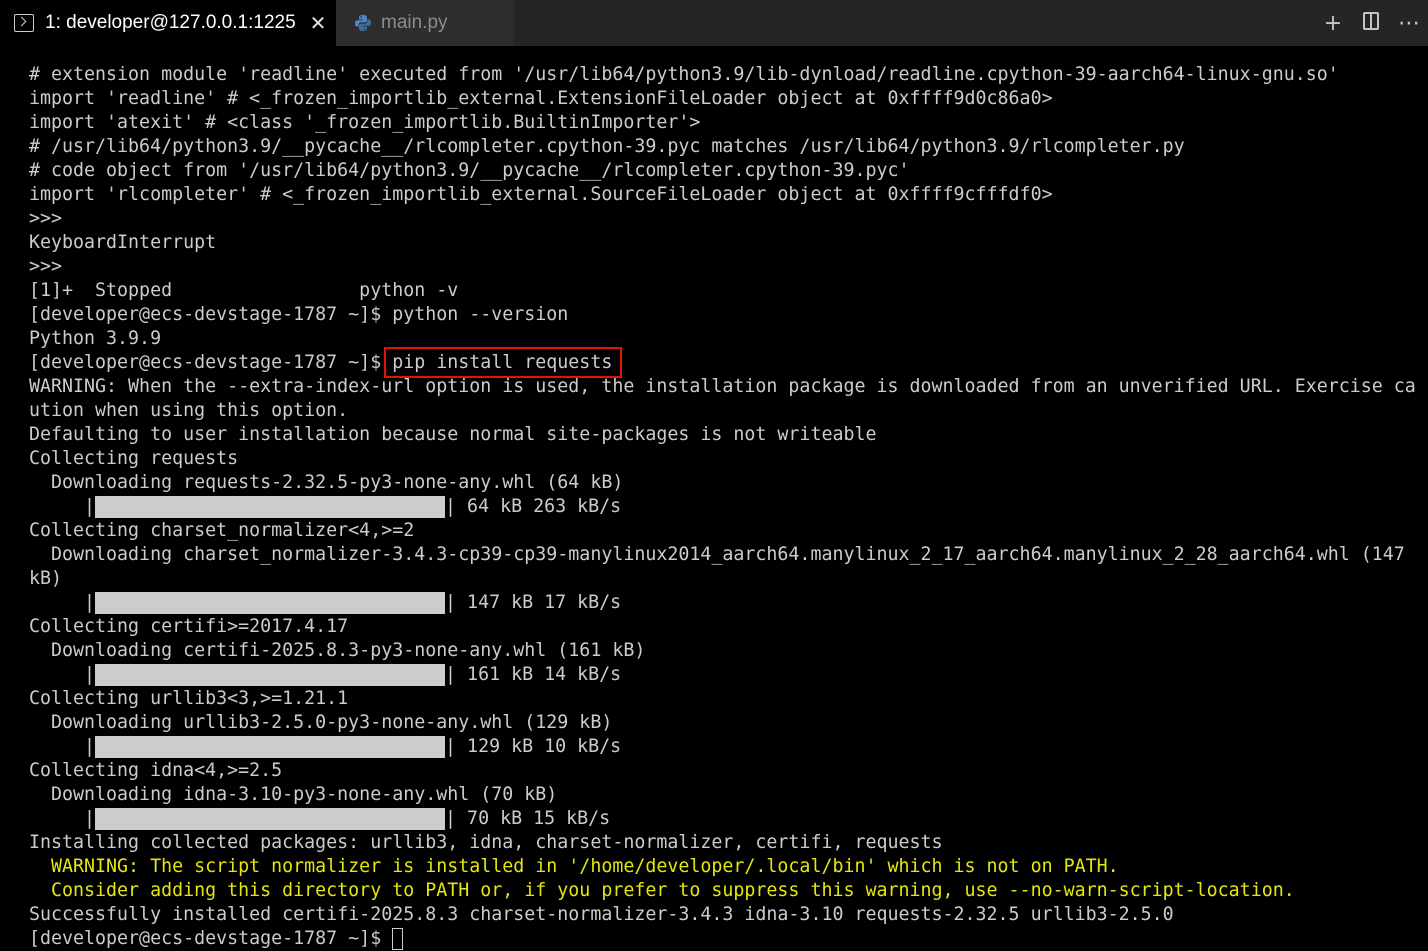 The width and height of the screenshot is (1428, 951). What do you see at coordinates (728, 939) in the screenshot?
I see `terminal-line: [developer@ecs-devstage-1787 ~]$` at bounding box center [728, 939].